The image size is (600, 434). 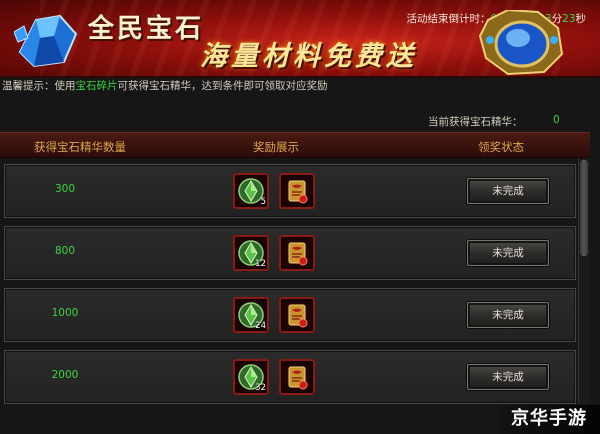 I want to click on tip-highlight: 宝石碎片, so click(x=96, y=86).